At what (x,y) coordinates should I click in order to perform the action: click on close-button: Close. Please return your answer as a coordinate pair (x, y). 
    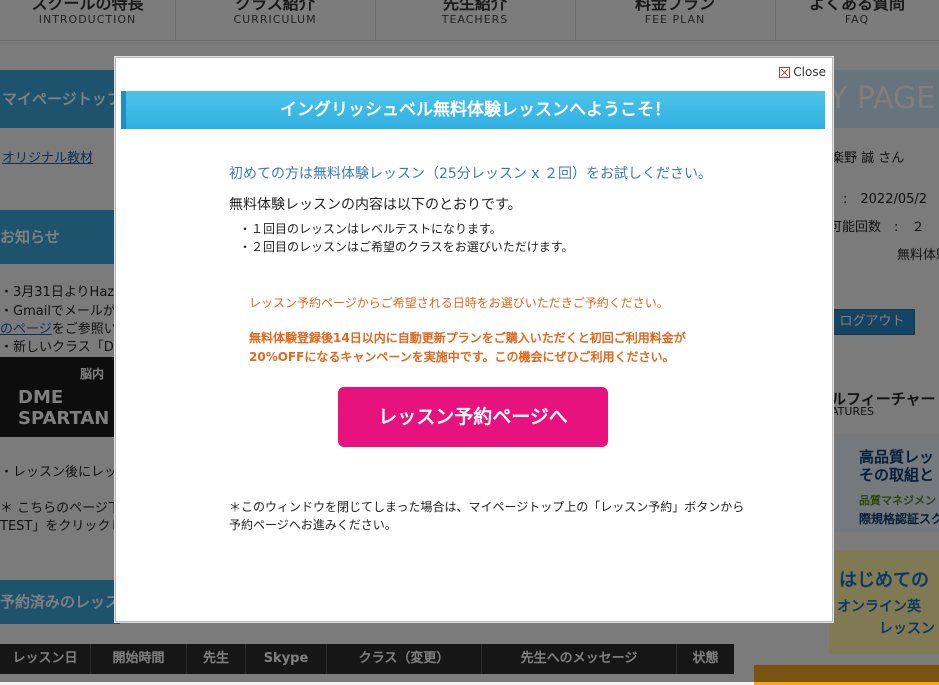
    Looking at the image, I should click on (802, 72).